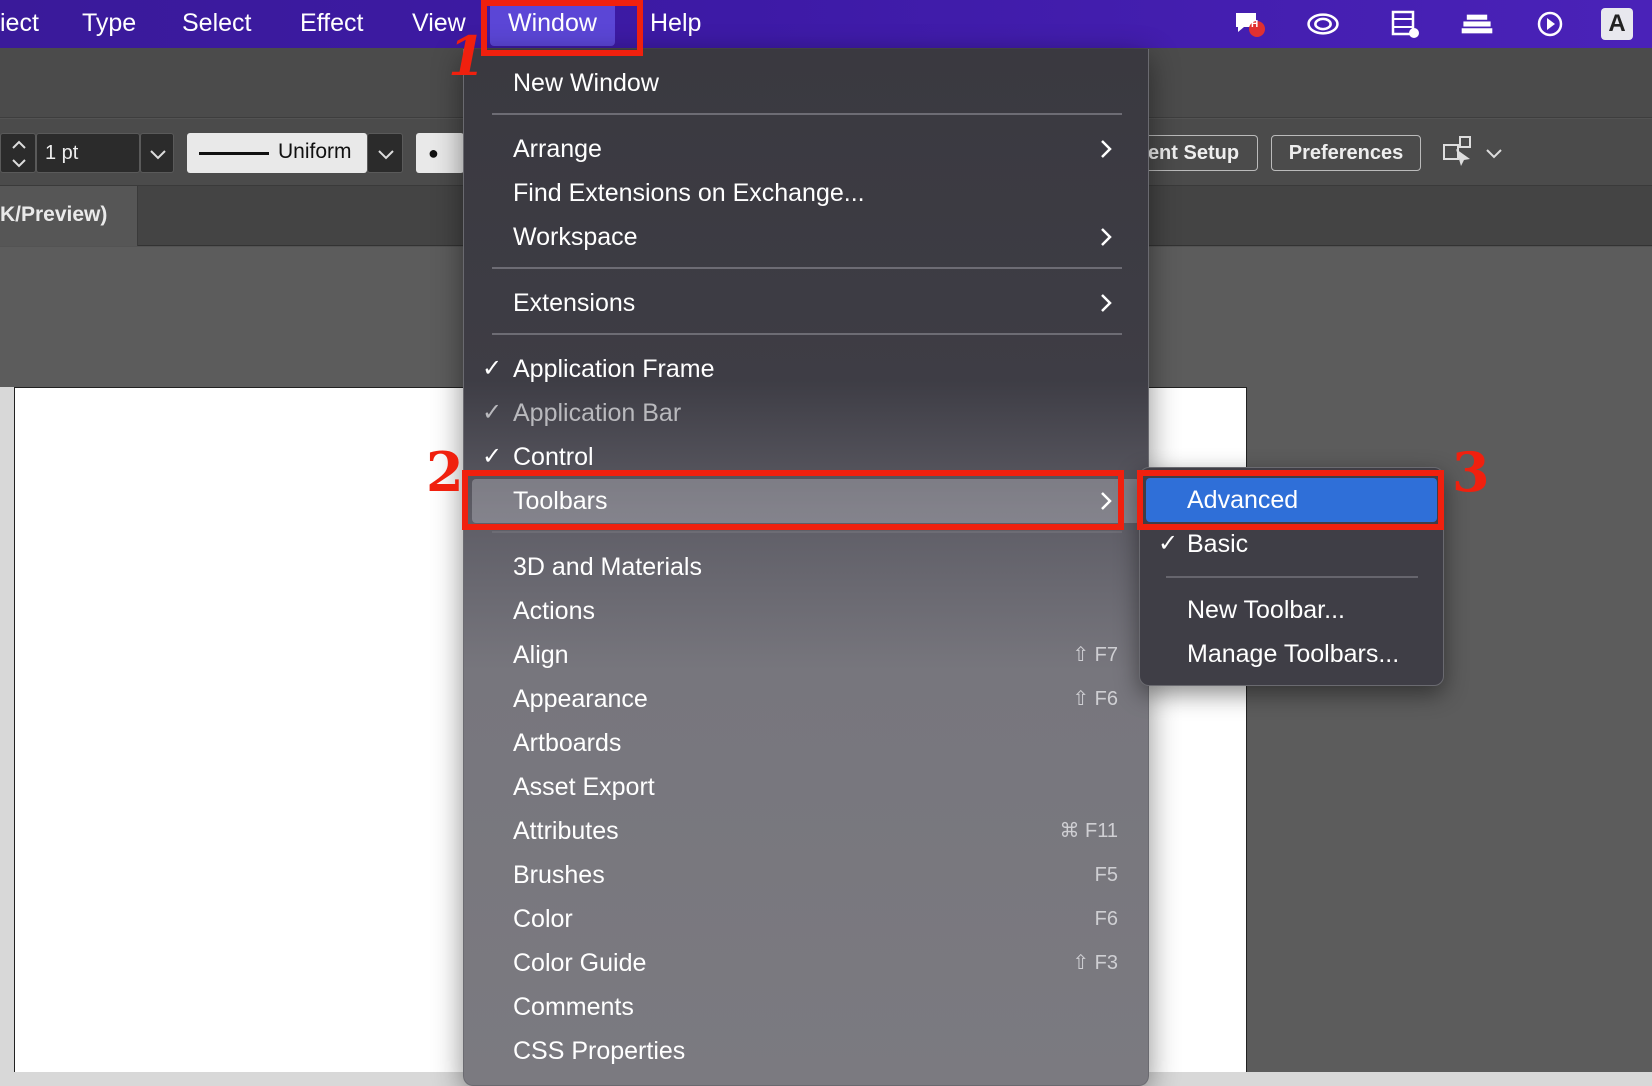 This screenshot has width=1652, height=1086. What do you see at coordinates (1346, 153) in the screenshot?
I see `preferences-button: Preferences` at bounding box center [1346, 153].